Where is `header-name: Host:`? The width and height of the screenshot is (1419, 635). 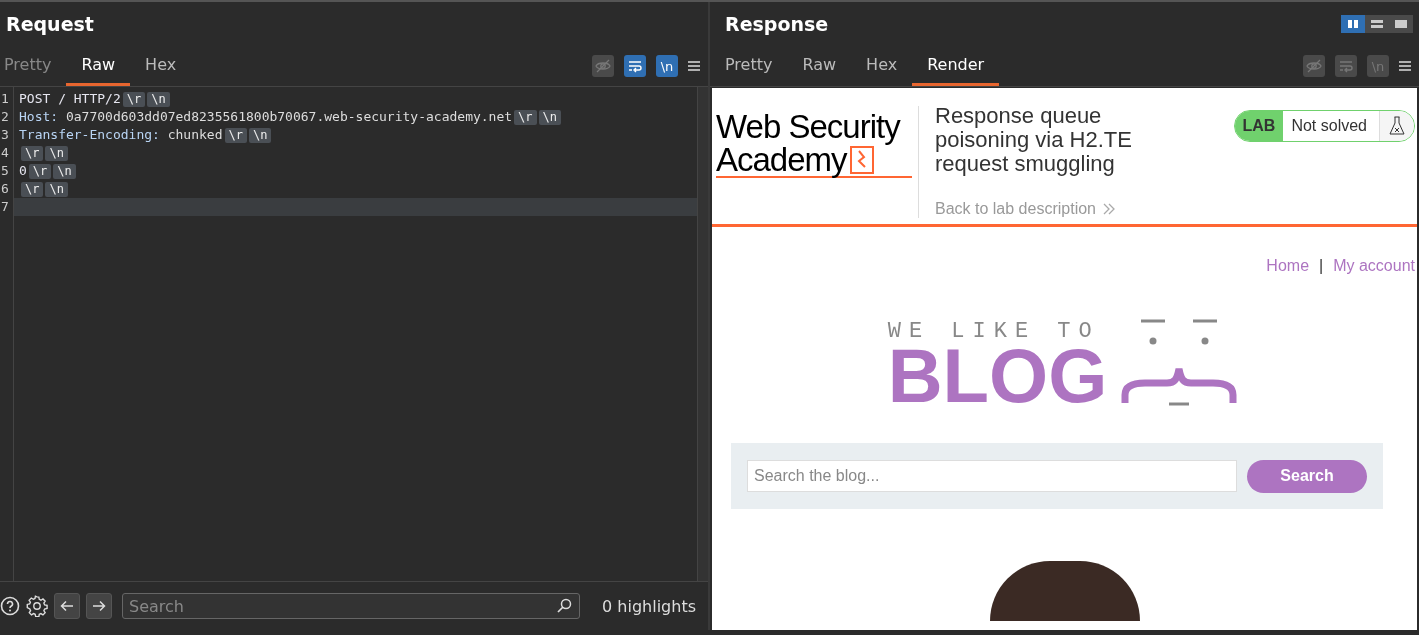
header-name: Host: is located at coordinates (39, 117).